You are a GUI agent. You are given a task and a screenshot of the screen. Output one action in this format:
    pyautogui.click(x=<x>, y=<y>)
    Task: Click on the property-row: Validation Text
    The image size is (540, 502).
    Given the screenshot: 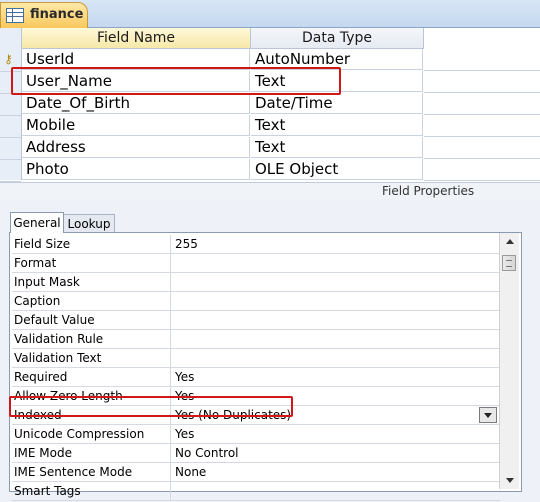 What is the action you would take?
    pyautogui.click(x=256, y=358)
    